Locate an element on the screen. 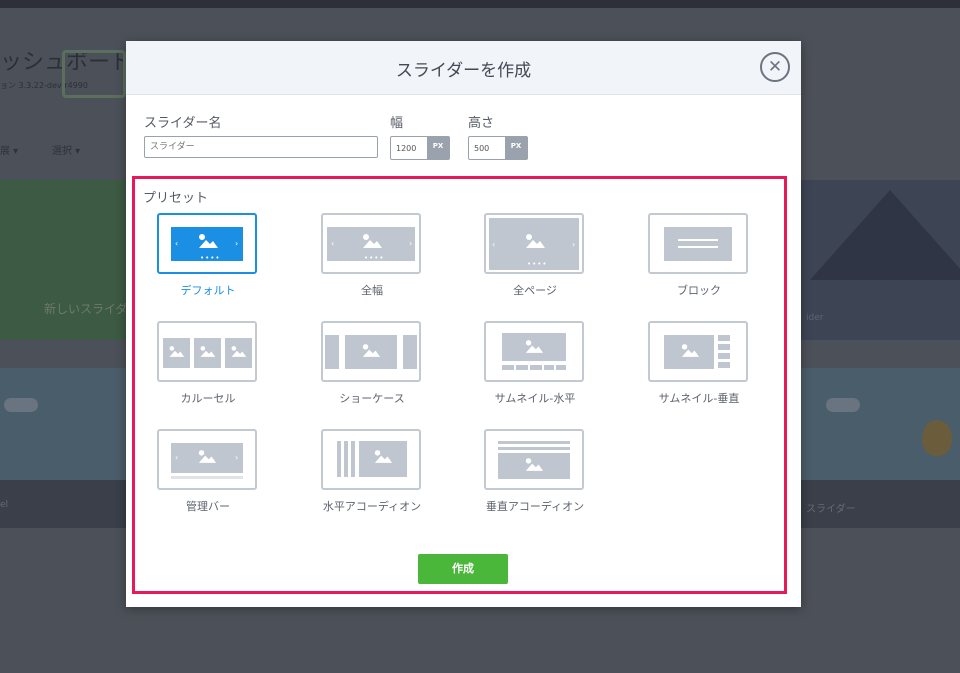  height-unit: PX is located at coordinates (516, 148).